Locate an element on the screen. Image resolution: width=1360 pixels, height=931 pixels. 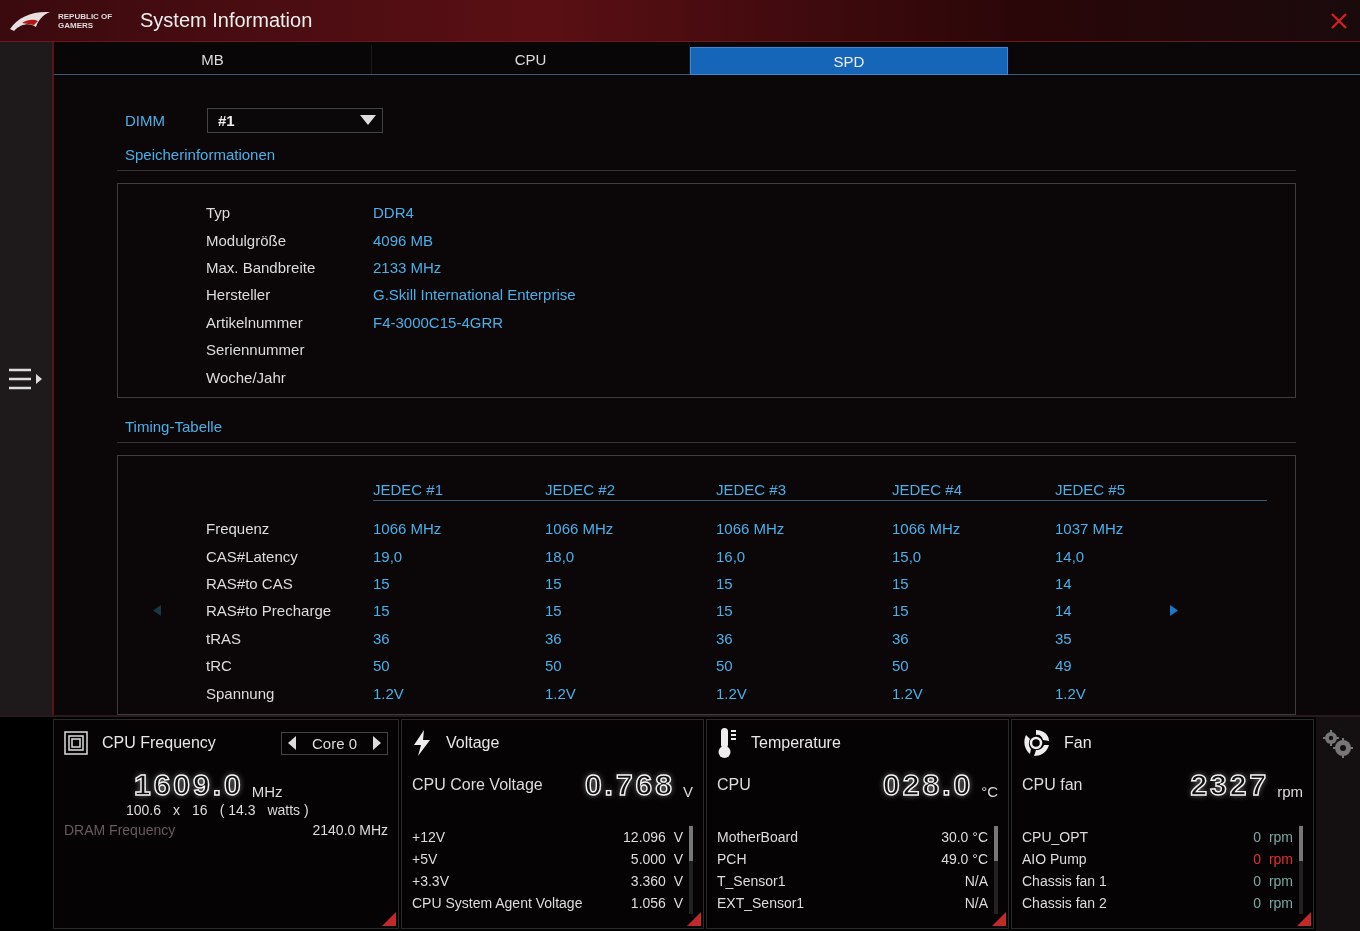
sensor-label: CPU_OPT is located at coordinates (1055, 837).